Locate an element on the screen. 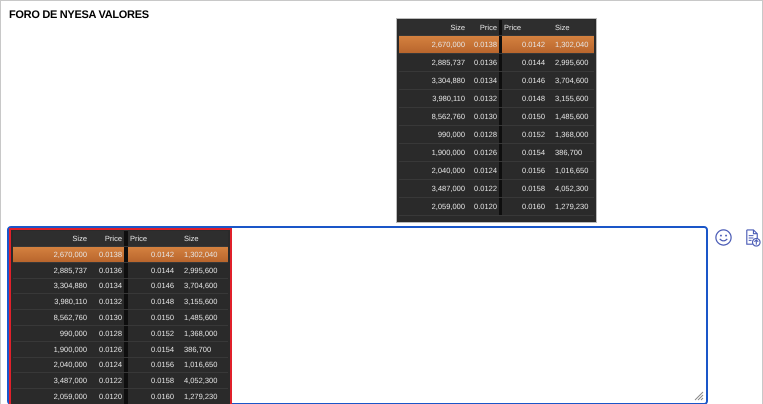 The height and width of the screenshot is (404, 763). smiley-icon is located at coordinates (723, 237).